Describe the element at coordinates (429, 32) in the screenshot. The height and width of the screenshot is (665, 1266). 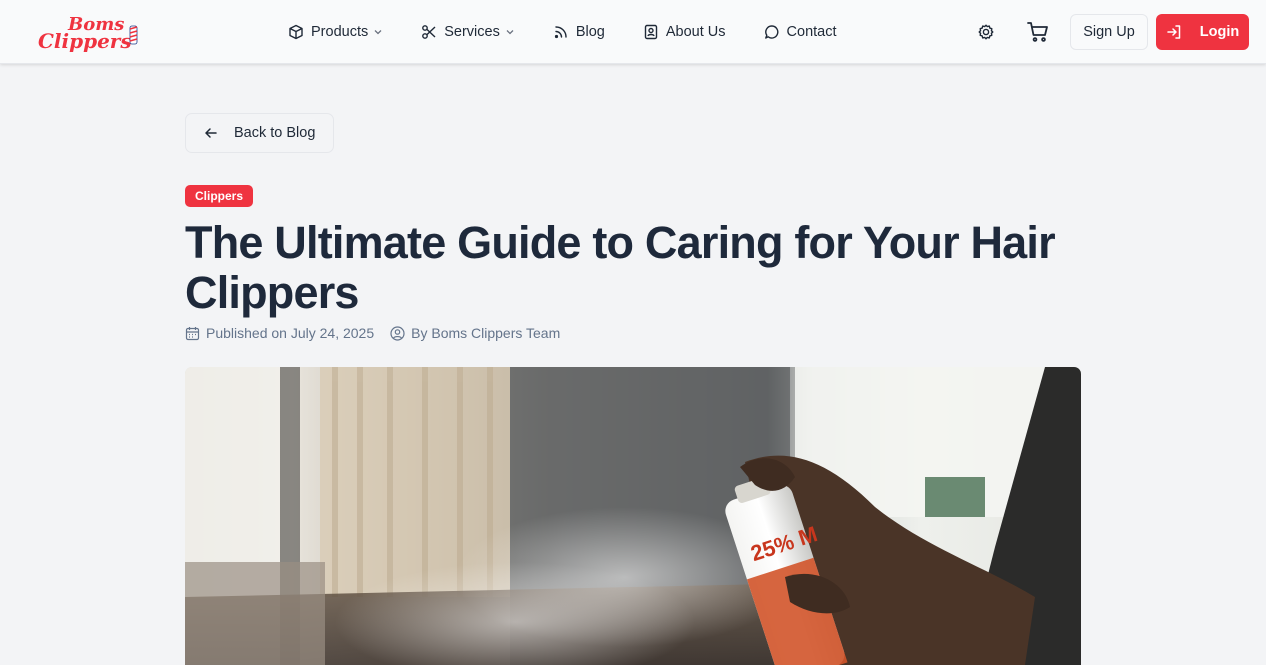
I see `scissors-icon` at that location.